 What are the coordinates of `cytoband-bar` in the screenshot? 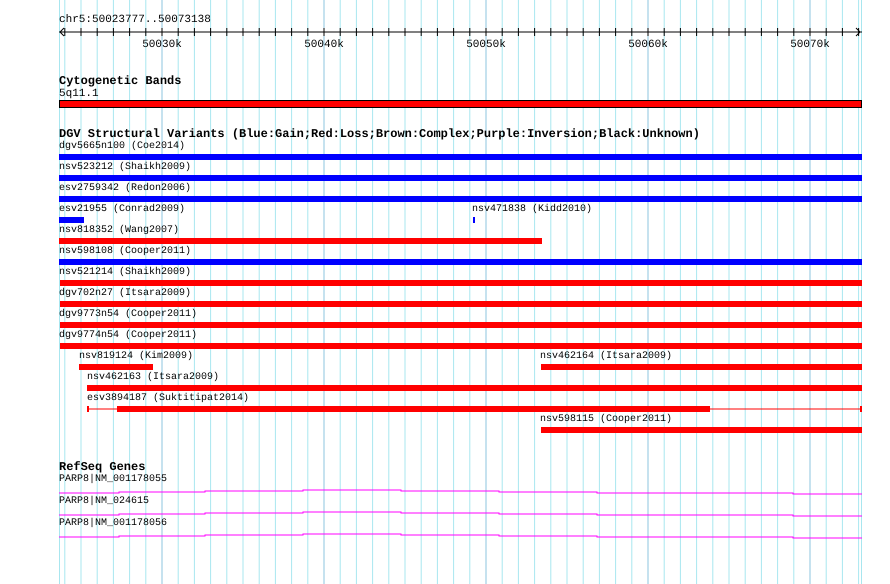 It's located at (460, 104).